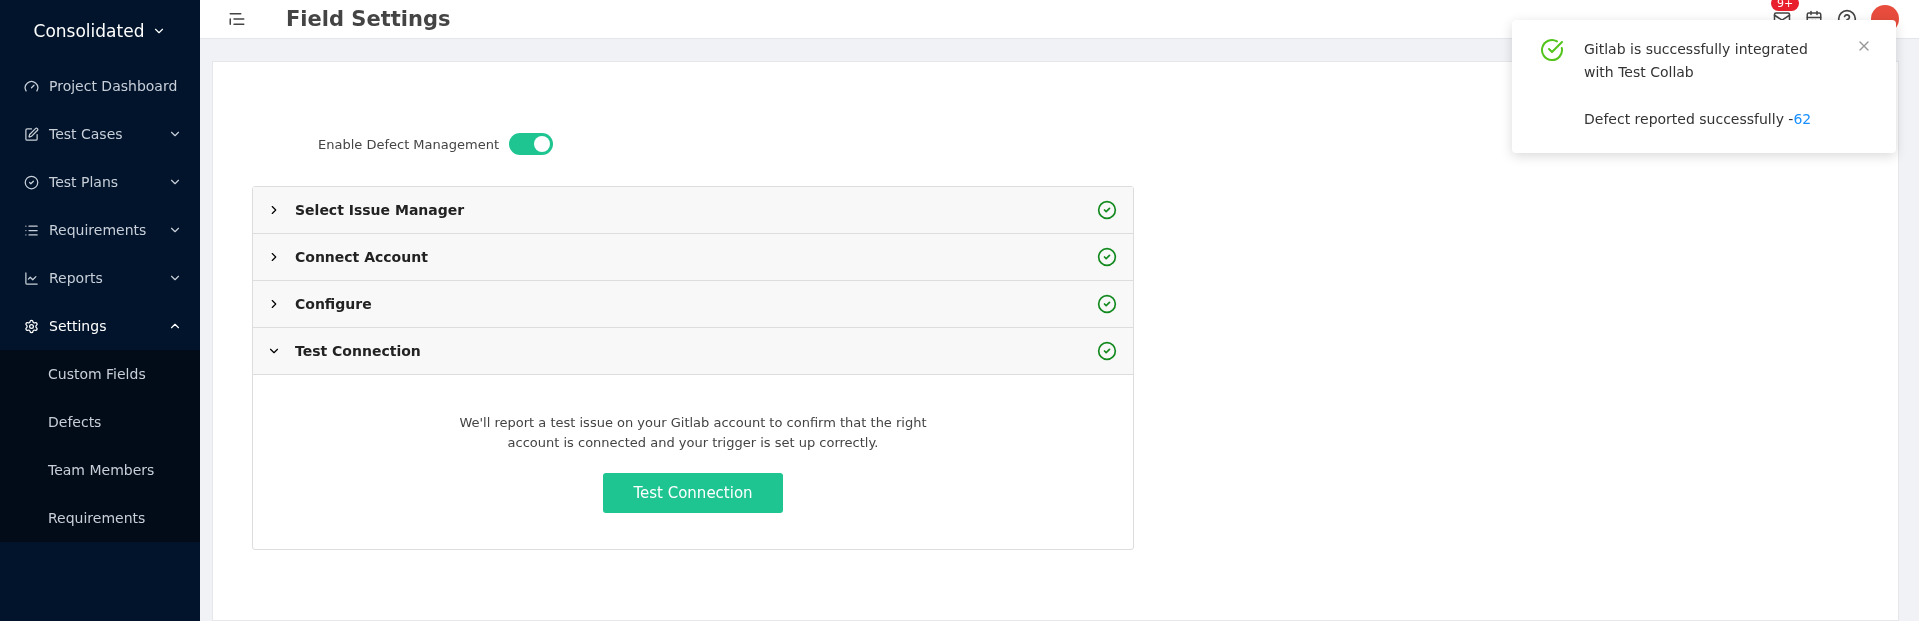  What do you see at coordinates (100, 134) in the screenshot?
I see `sidebar-item: Test Cases` at bounding box center [100, 134].